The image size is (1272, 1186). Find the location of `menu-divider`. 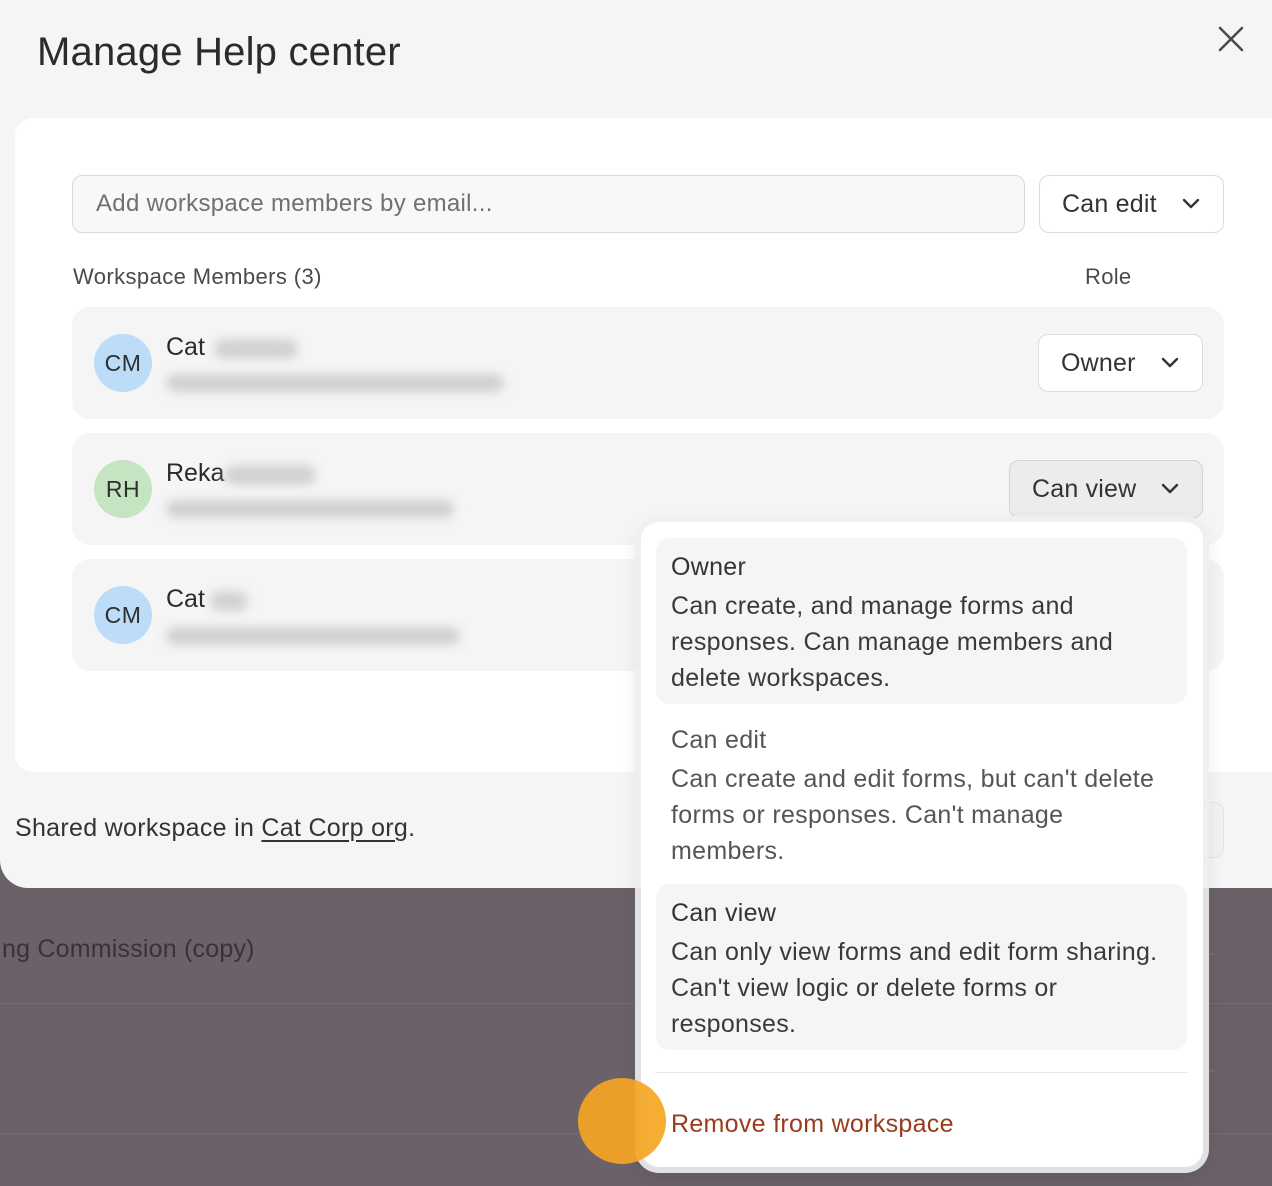

menu-divider is located at coordinates (921, 1072).